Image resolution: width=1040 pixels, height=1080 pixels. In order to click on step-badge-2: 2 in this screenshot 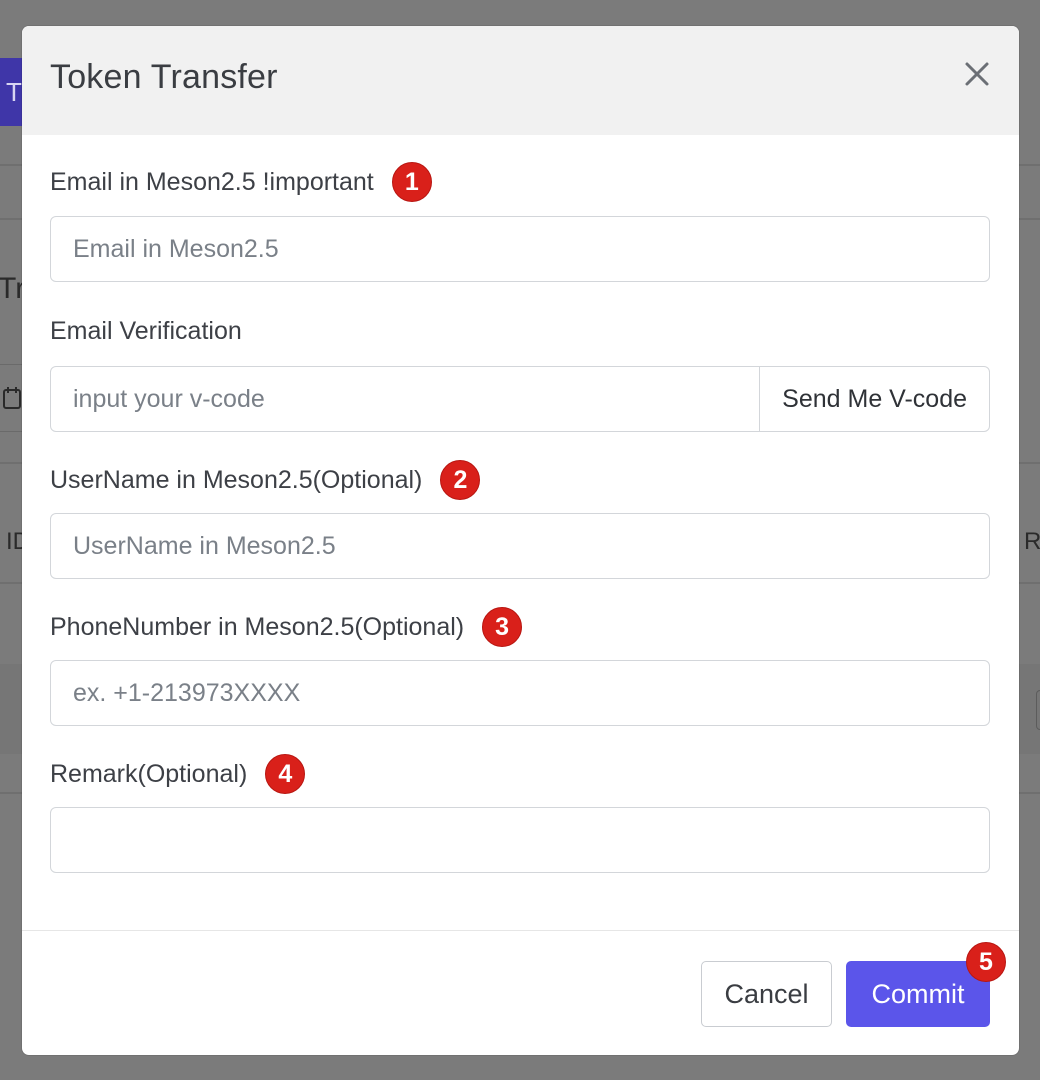, I will do `click(460, 480)`.